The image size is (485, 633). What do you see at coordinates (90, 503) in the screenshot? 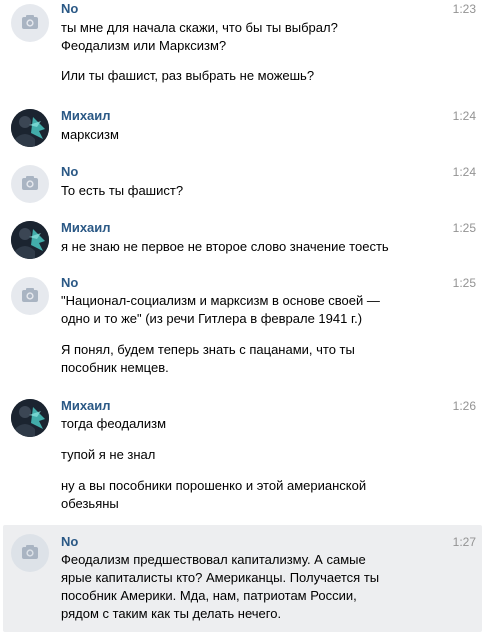
I see `message-text: обезьяны` at bounding box center [90, 503].